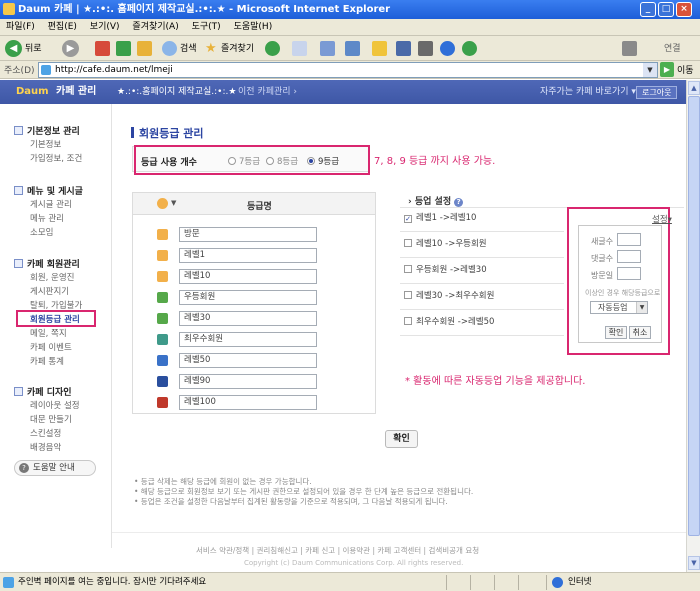 This screenshot has width=700, height=591. Describe the element at coordinates (105, 27) in the screenshot. I see `menu-view: 보기(V)` at that location.